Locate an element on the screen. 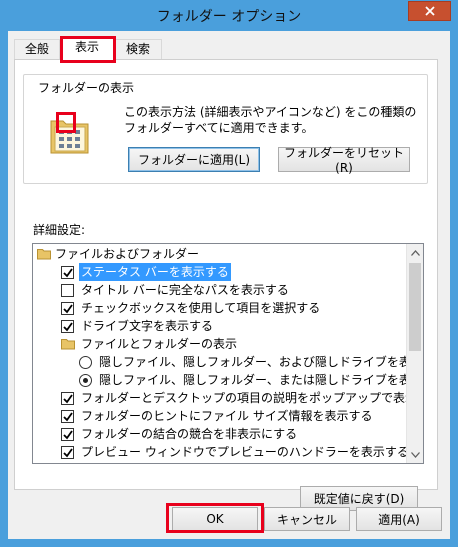 The width and height of the screenshot is (458, 547). full-path-checkbox is located at coordinates (67, 290).